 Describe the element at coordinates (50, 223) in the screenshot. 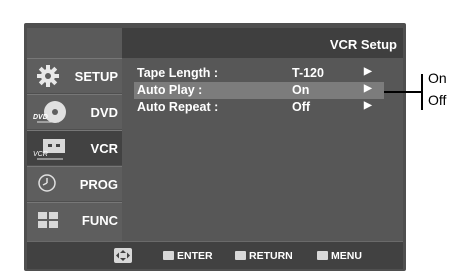

I see `func-icon` at that location.